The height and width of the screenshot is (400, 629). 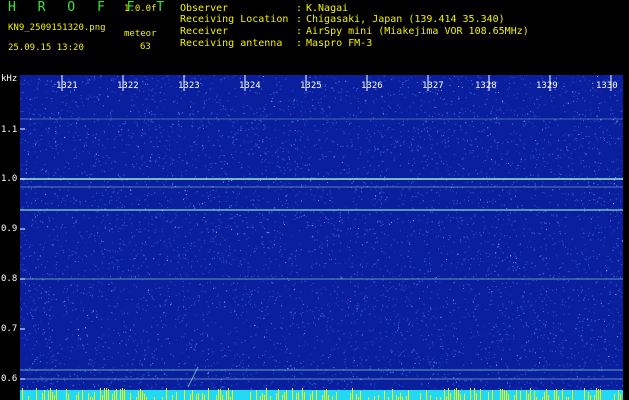 What do you see at coordinates (405, 19) in the screenshot?
I see `location-value: Chigasaki, Japan (139.414 35.340)` at bounding box center [405, 19].